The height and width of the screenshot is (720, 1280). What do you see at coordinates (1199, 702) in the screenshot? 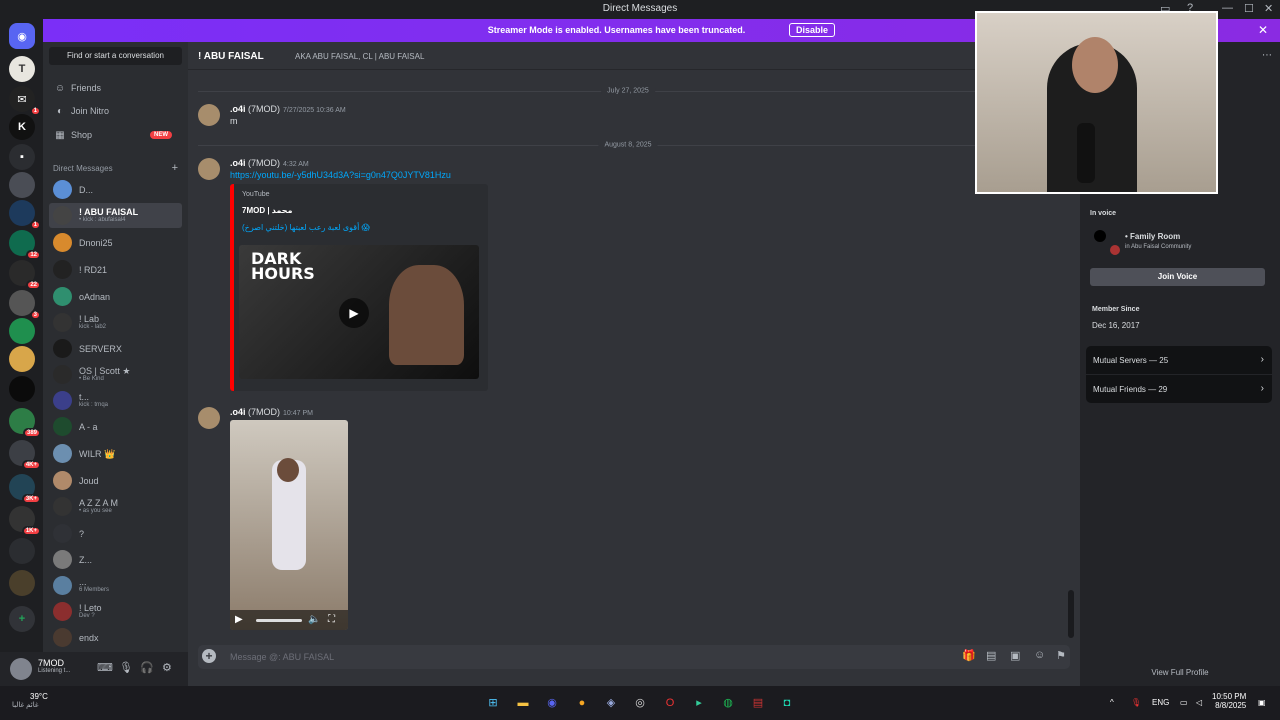
I see `volume-icon: ◁` at bounding box center [1199, 702].